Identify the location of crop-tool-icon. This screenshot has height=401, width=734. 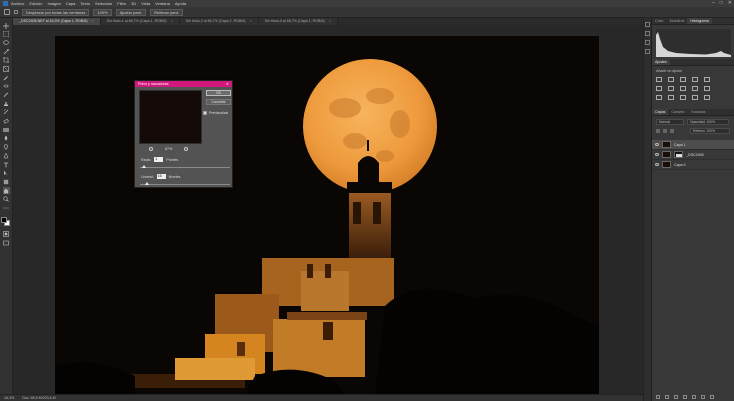
(6, 60).